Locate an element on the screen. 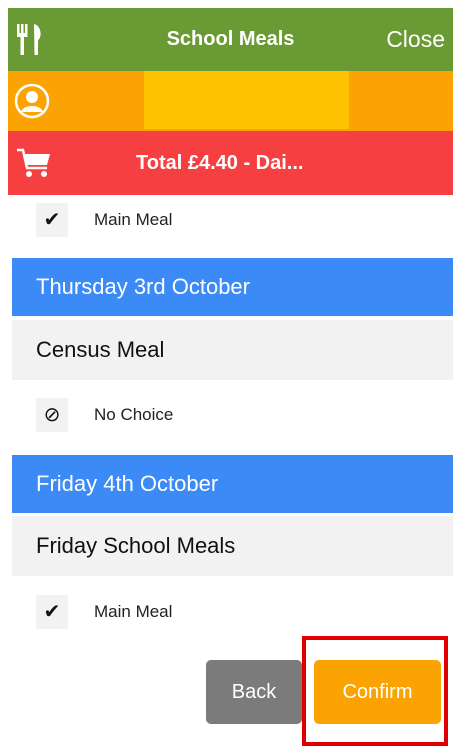 The height and width of the screenshot is (746, 453). day-header-friday: Friday 4th October is located at coordinates (232, 484).